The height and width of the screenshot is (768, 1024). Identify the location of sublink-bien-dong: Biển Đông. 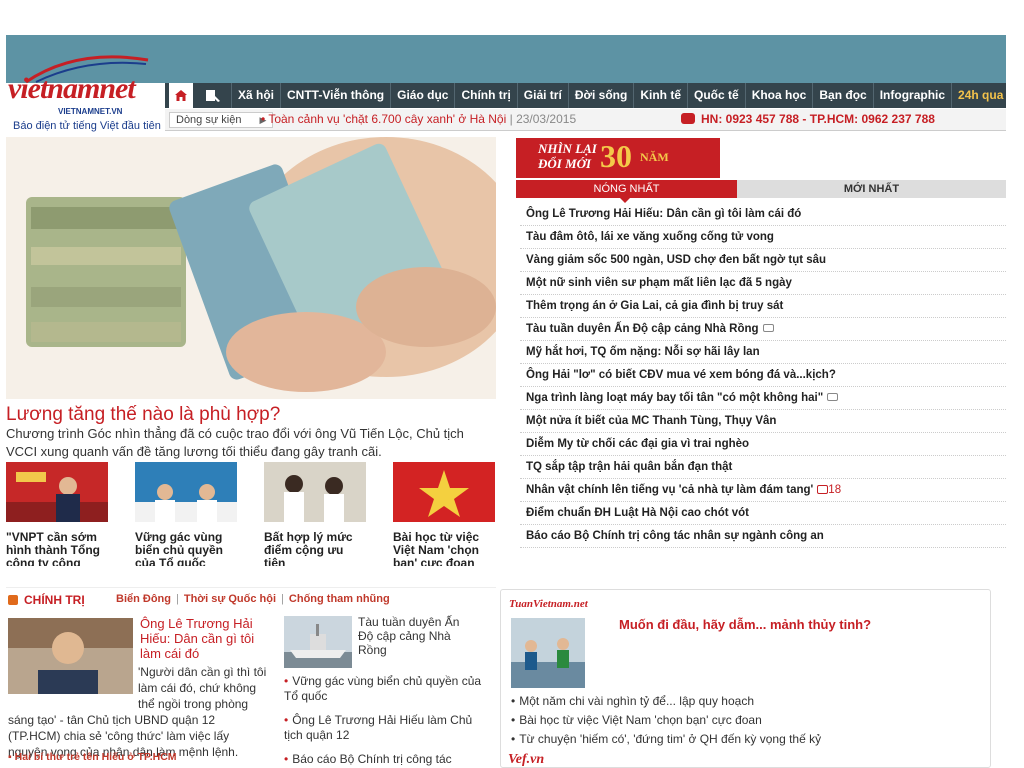
(143, 599).